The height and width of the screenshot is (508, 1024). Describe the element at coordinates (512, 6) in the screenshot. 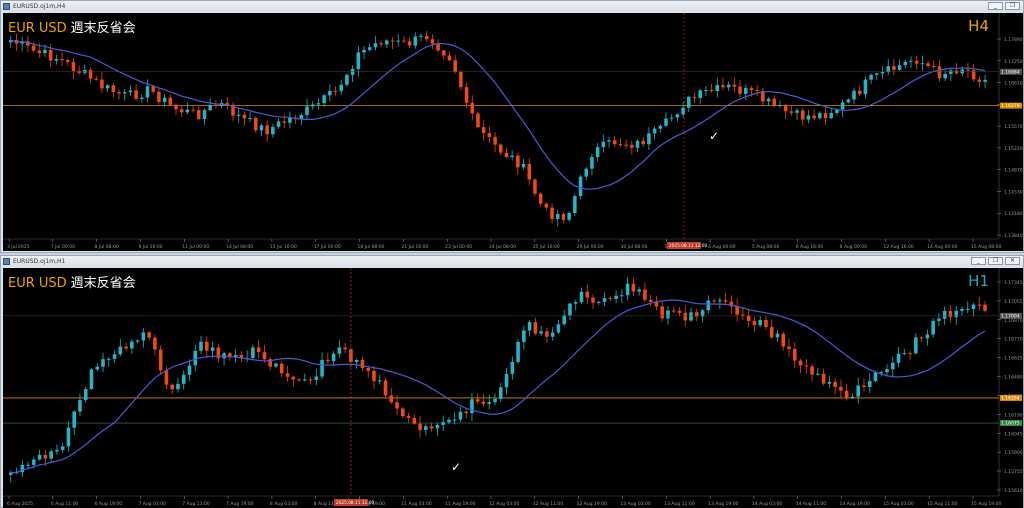

I see `h4-window-titlebar: EURUSD.oj1m,H4 _ ❐` at that location.